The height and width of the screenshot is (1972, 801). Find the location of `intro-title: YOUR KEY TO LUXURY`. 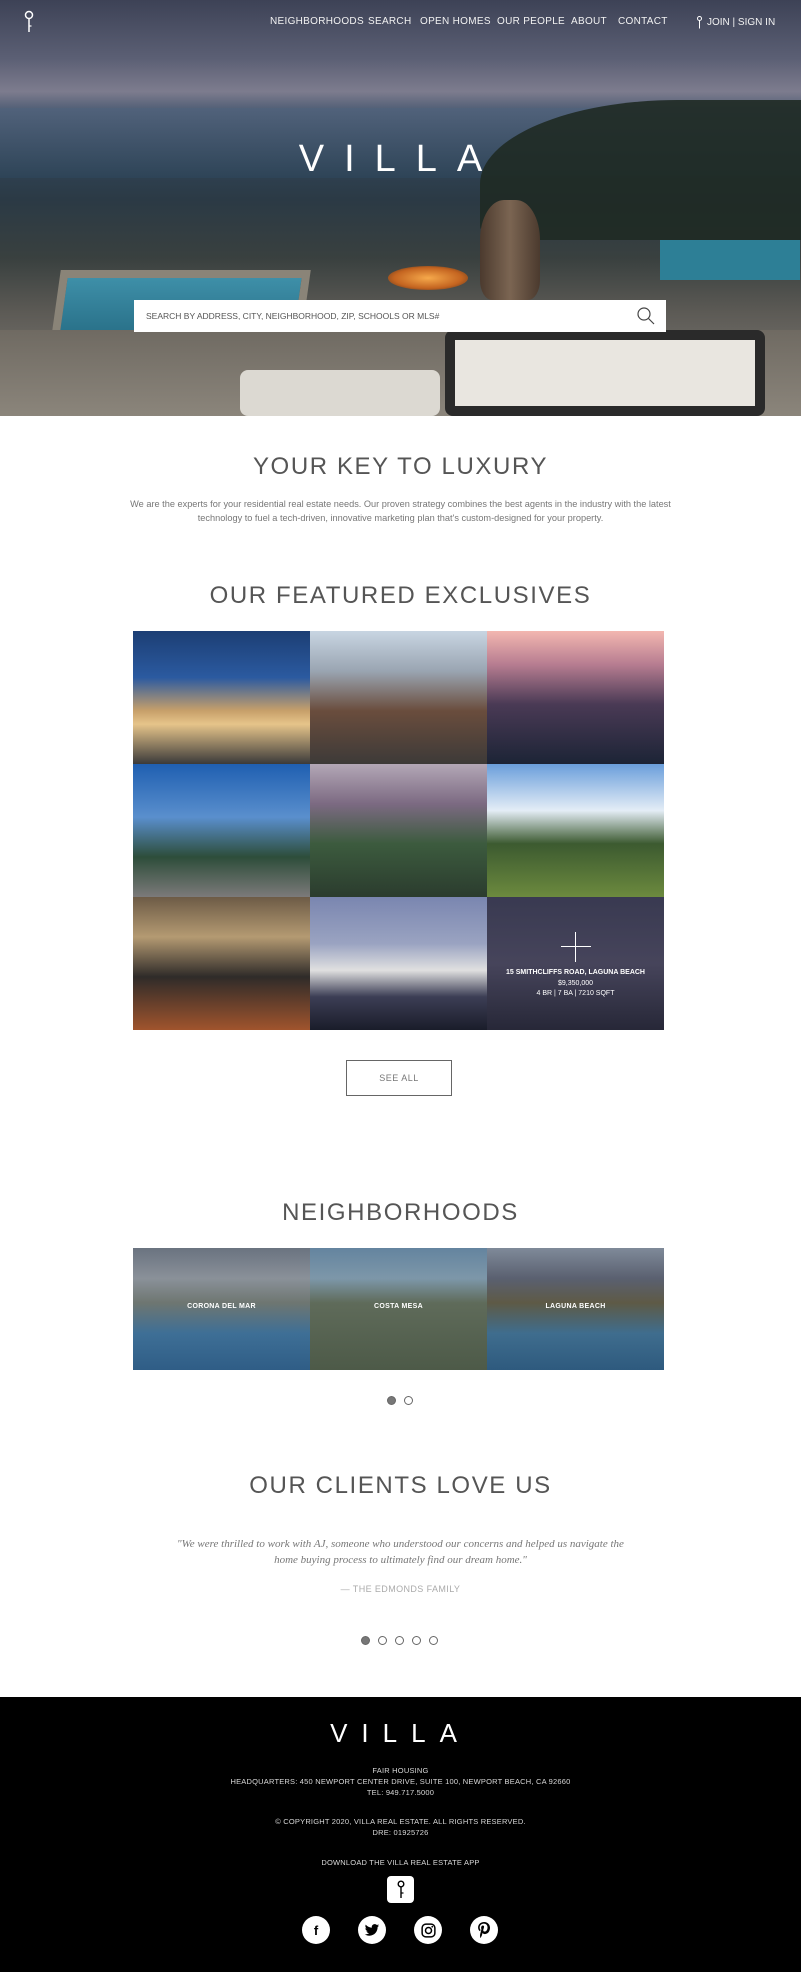

intro-title: YOUR KEY TO LUXURY is located at coordinates (400, 466).